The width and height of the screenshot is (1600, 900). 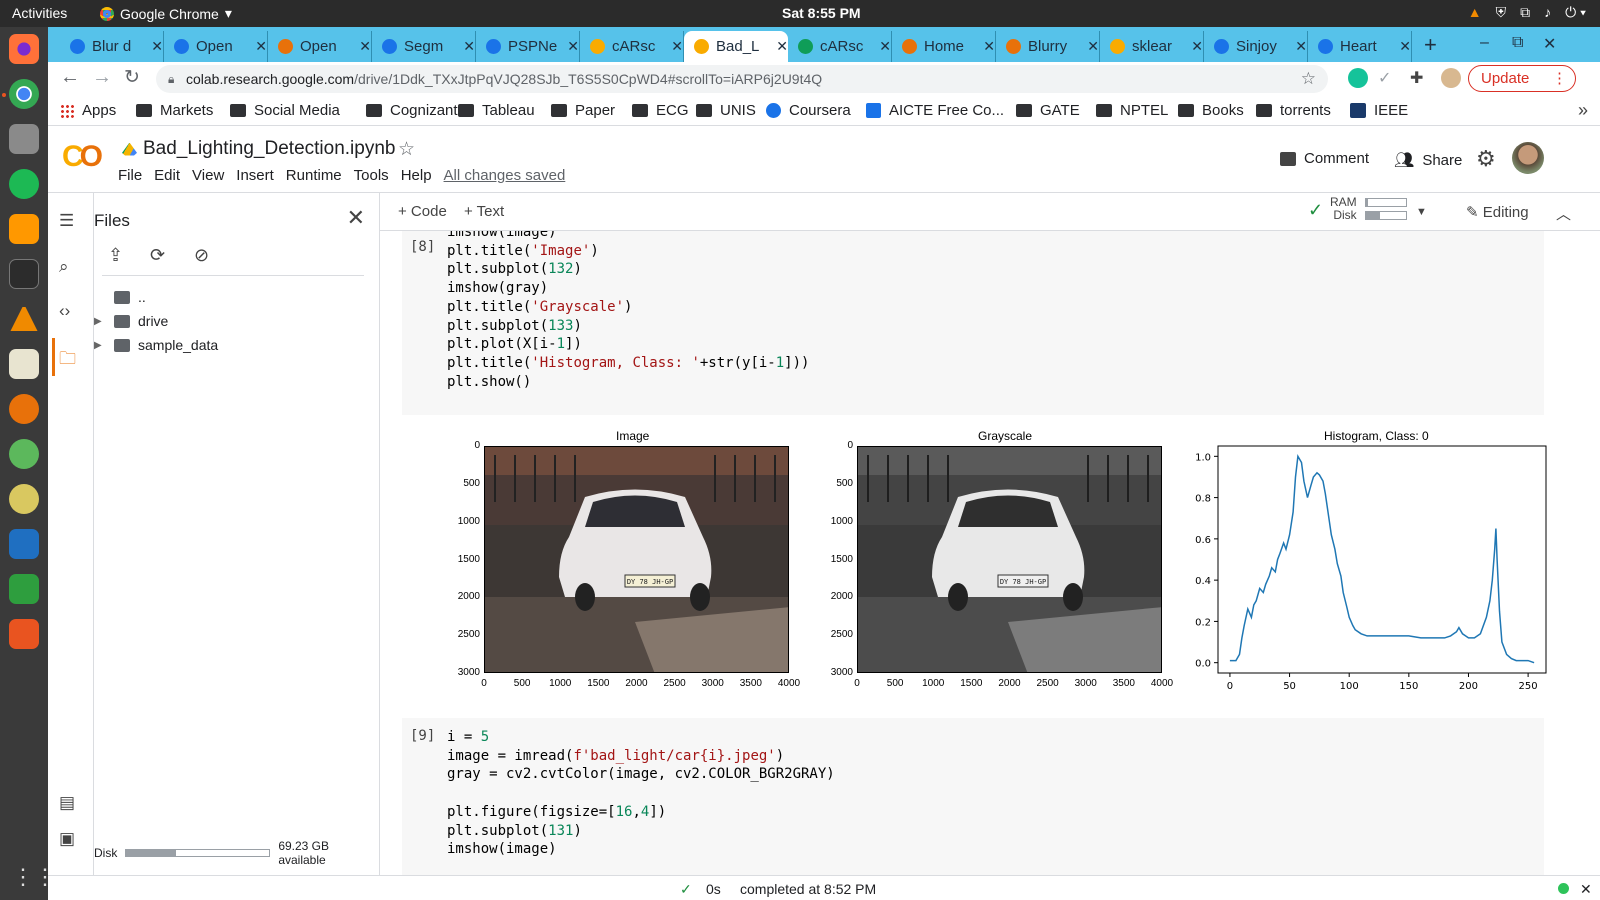 I want to click on vlc-tray-icon: ▲, so click(x=1475, y=12).